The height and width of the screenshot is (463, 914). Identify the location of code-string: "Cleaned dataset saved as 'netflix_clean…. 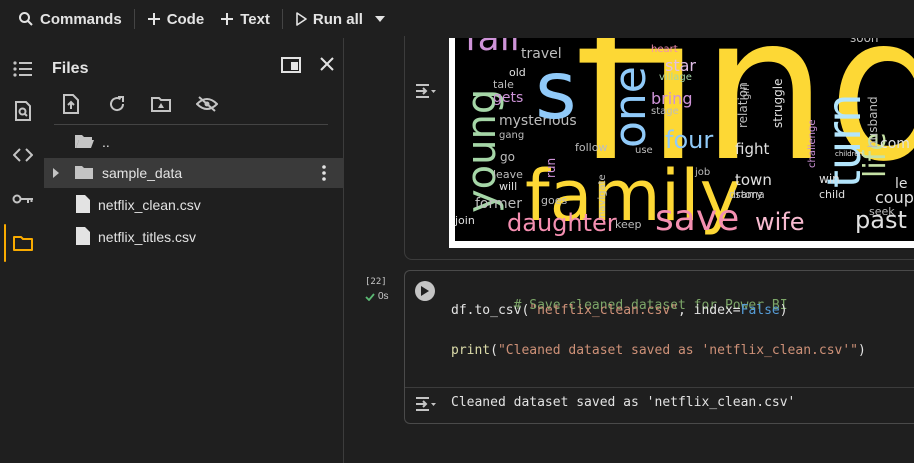
(677, 350).